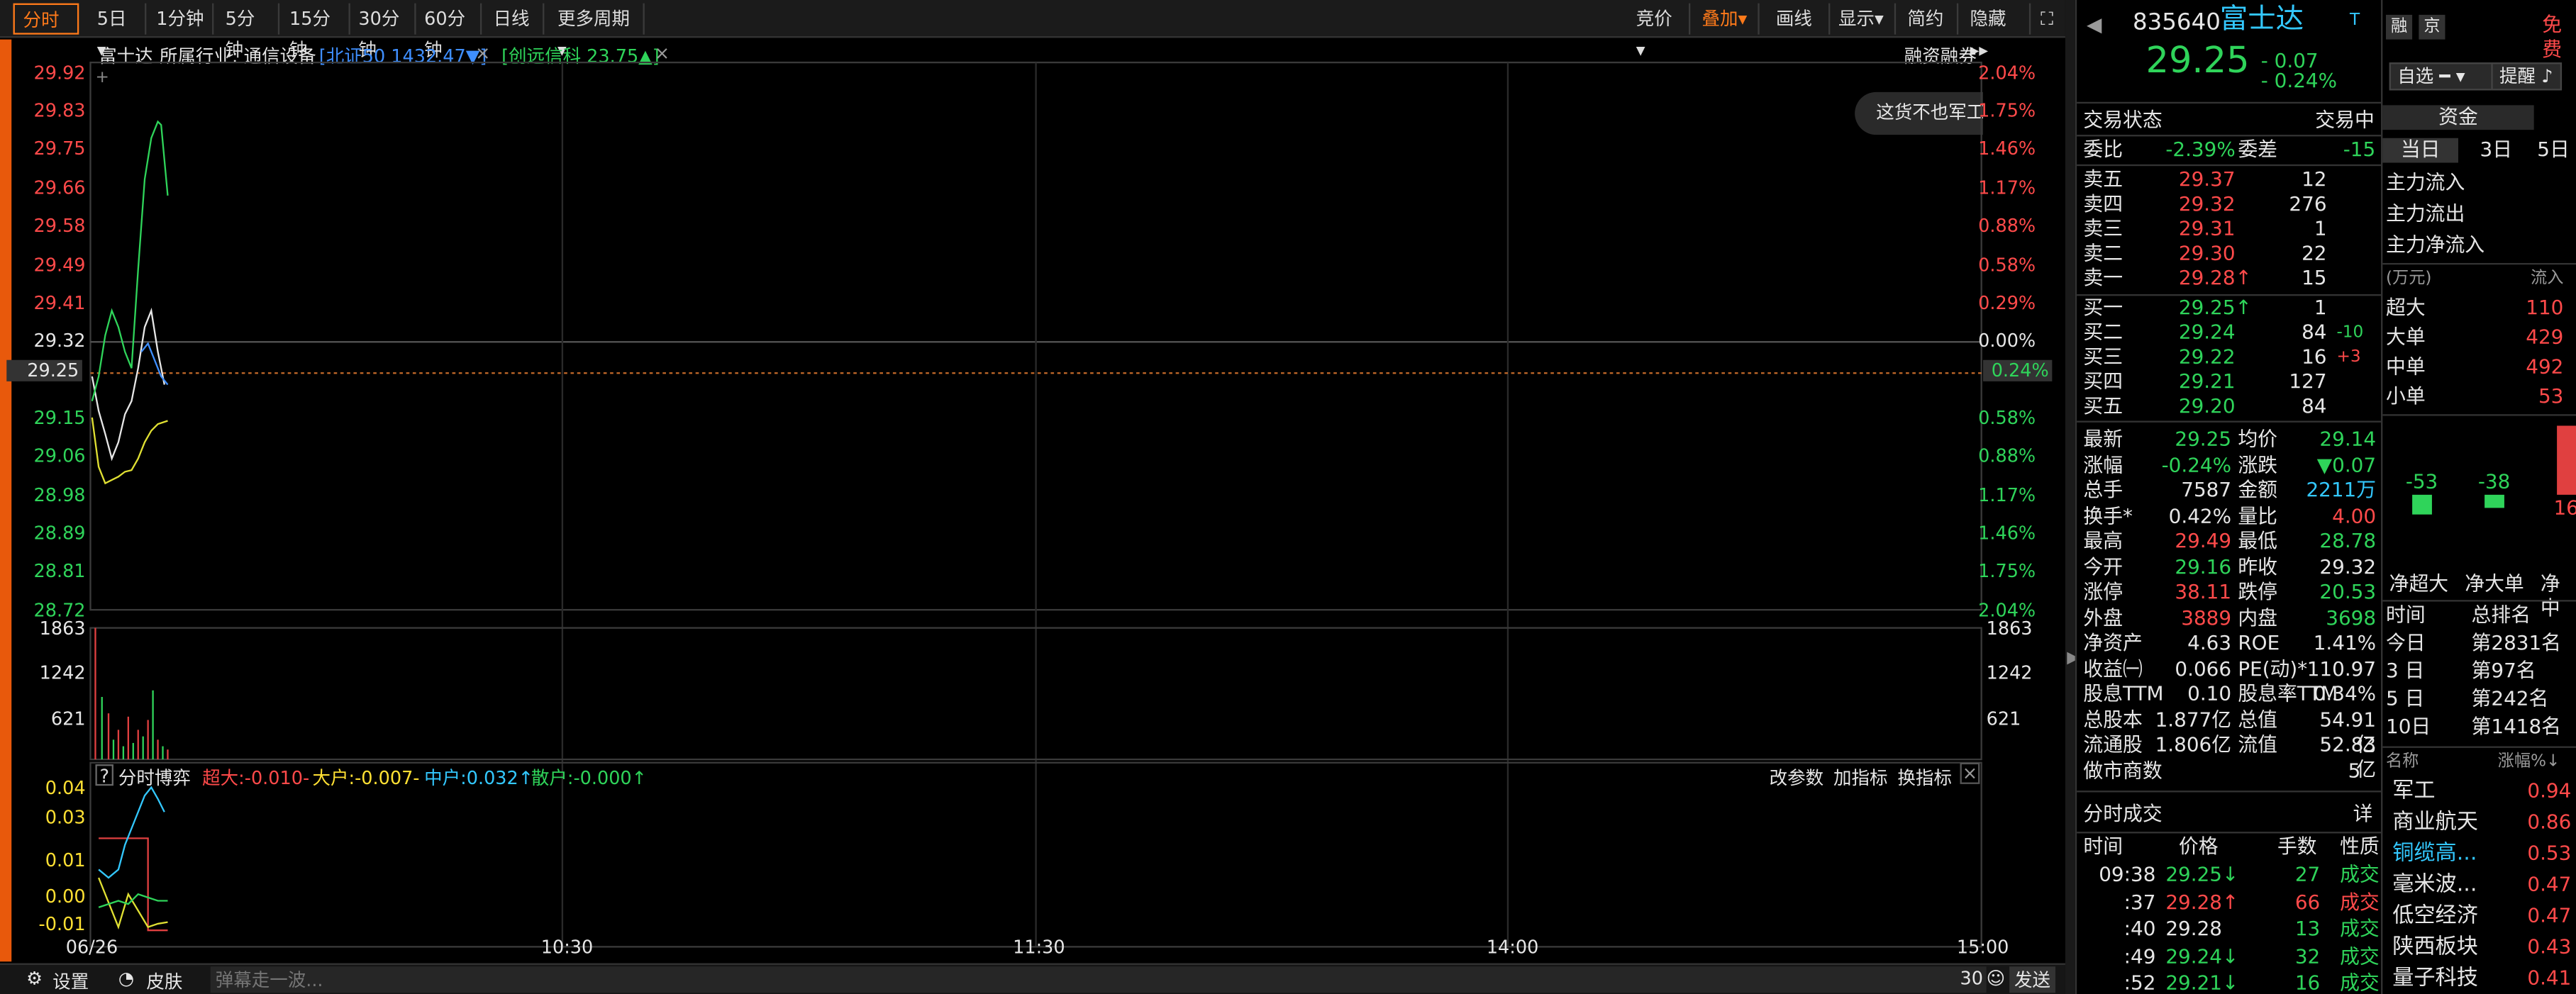  I want to click on price-axis-left: 29.32, so click(59, 341).